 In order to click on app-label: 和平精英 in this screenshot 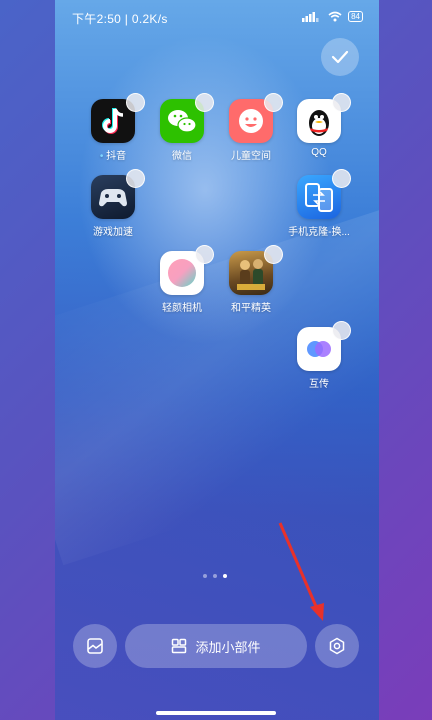, I will do `click(251, 308)`.